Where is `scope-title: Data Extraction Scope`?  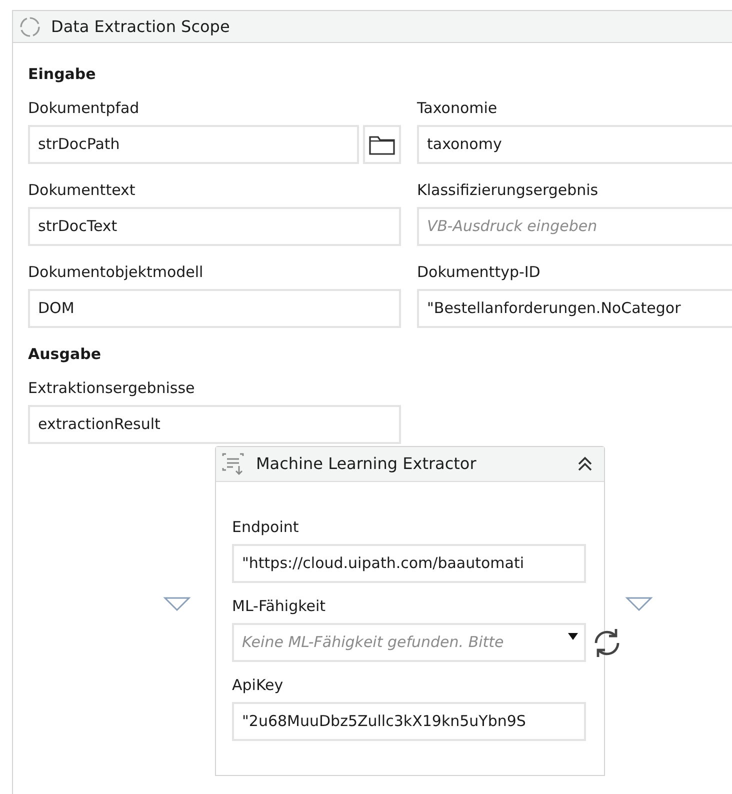
scope-title: Data Extraction Scope is located at coordinates (140, 27).